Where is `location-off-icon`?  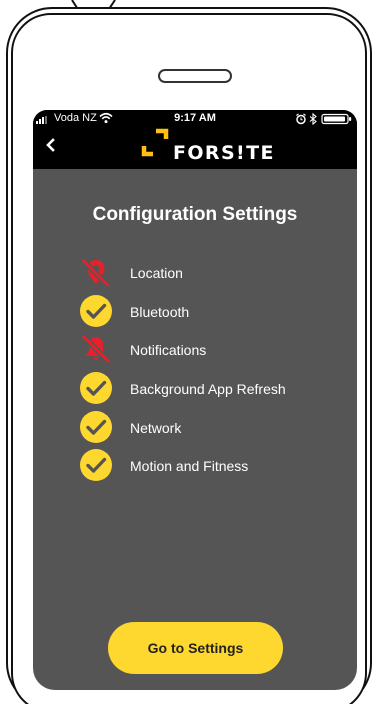 location-off-icon is located at coordinates (95, 273).